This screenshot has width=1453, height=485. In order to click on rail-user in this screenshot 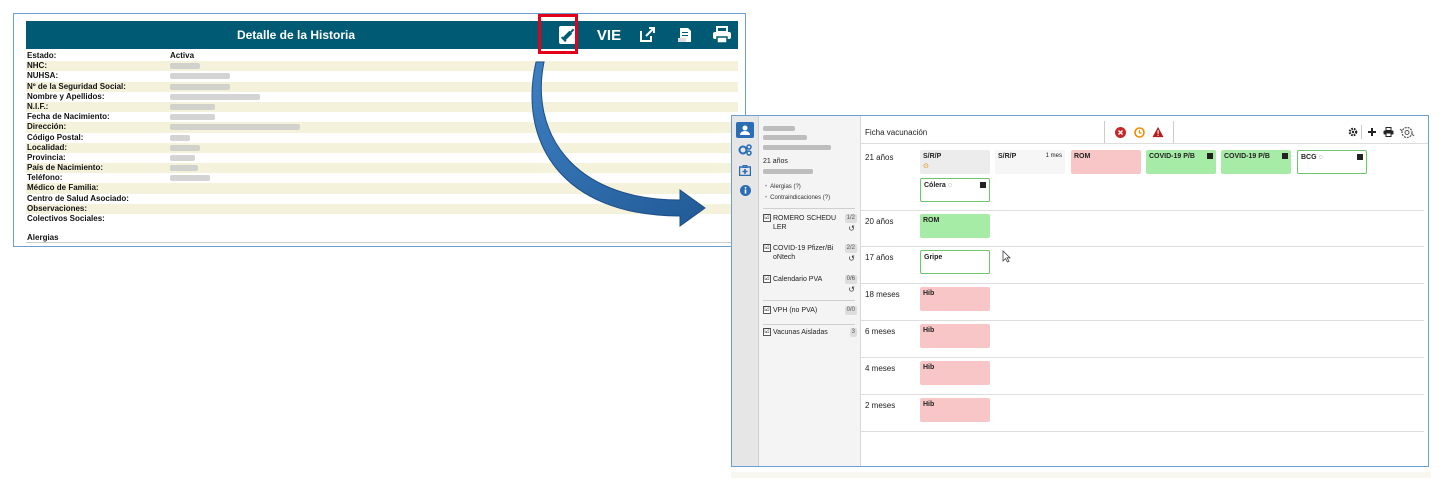, I will do `click(745, 130)`.